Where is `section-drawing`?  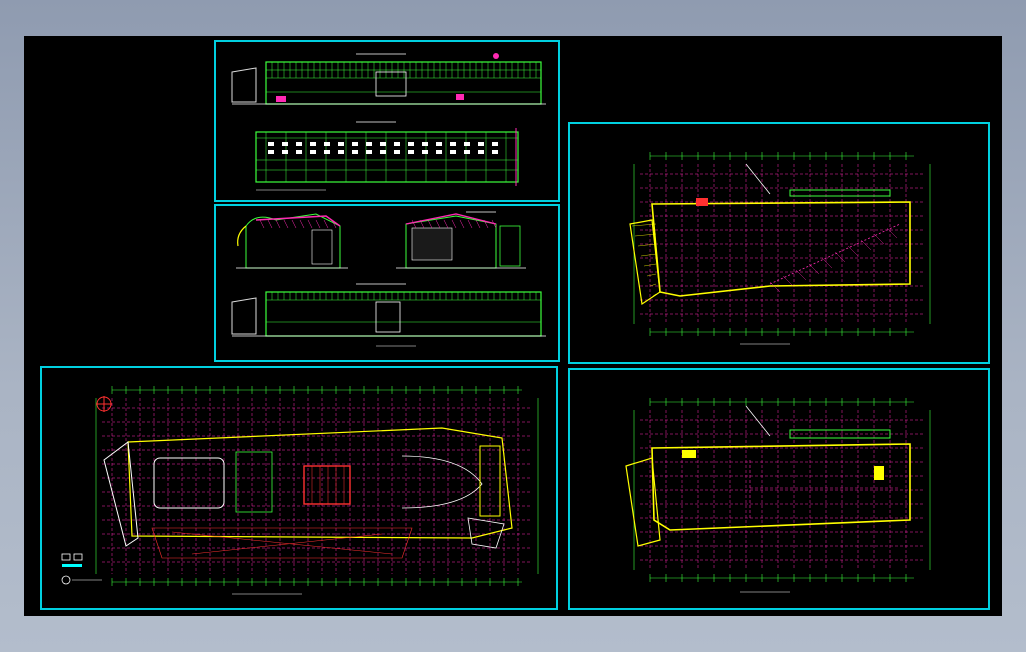
section-drawing is located at coordinates (388, 279).